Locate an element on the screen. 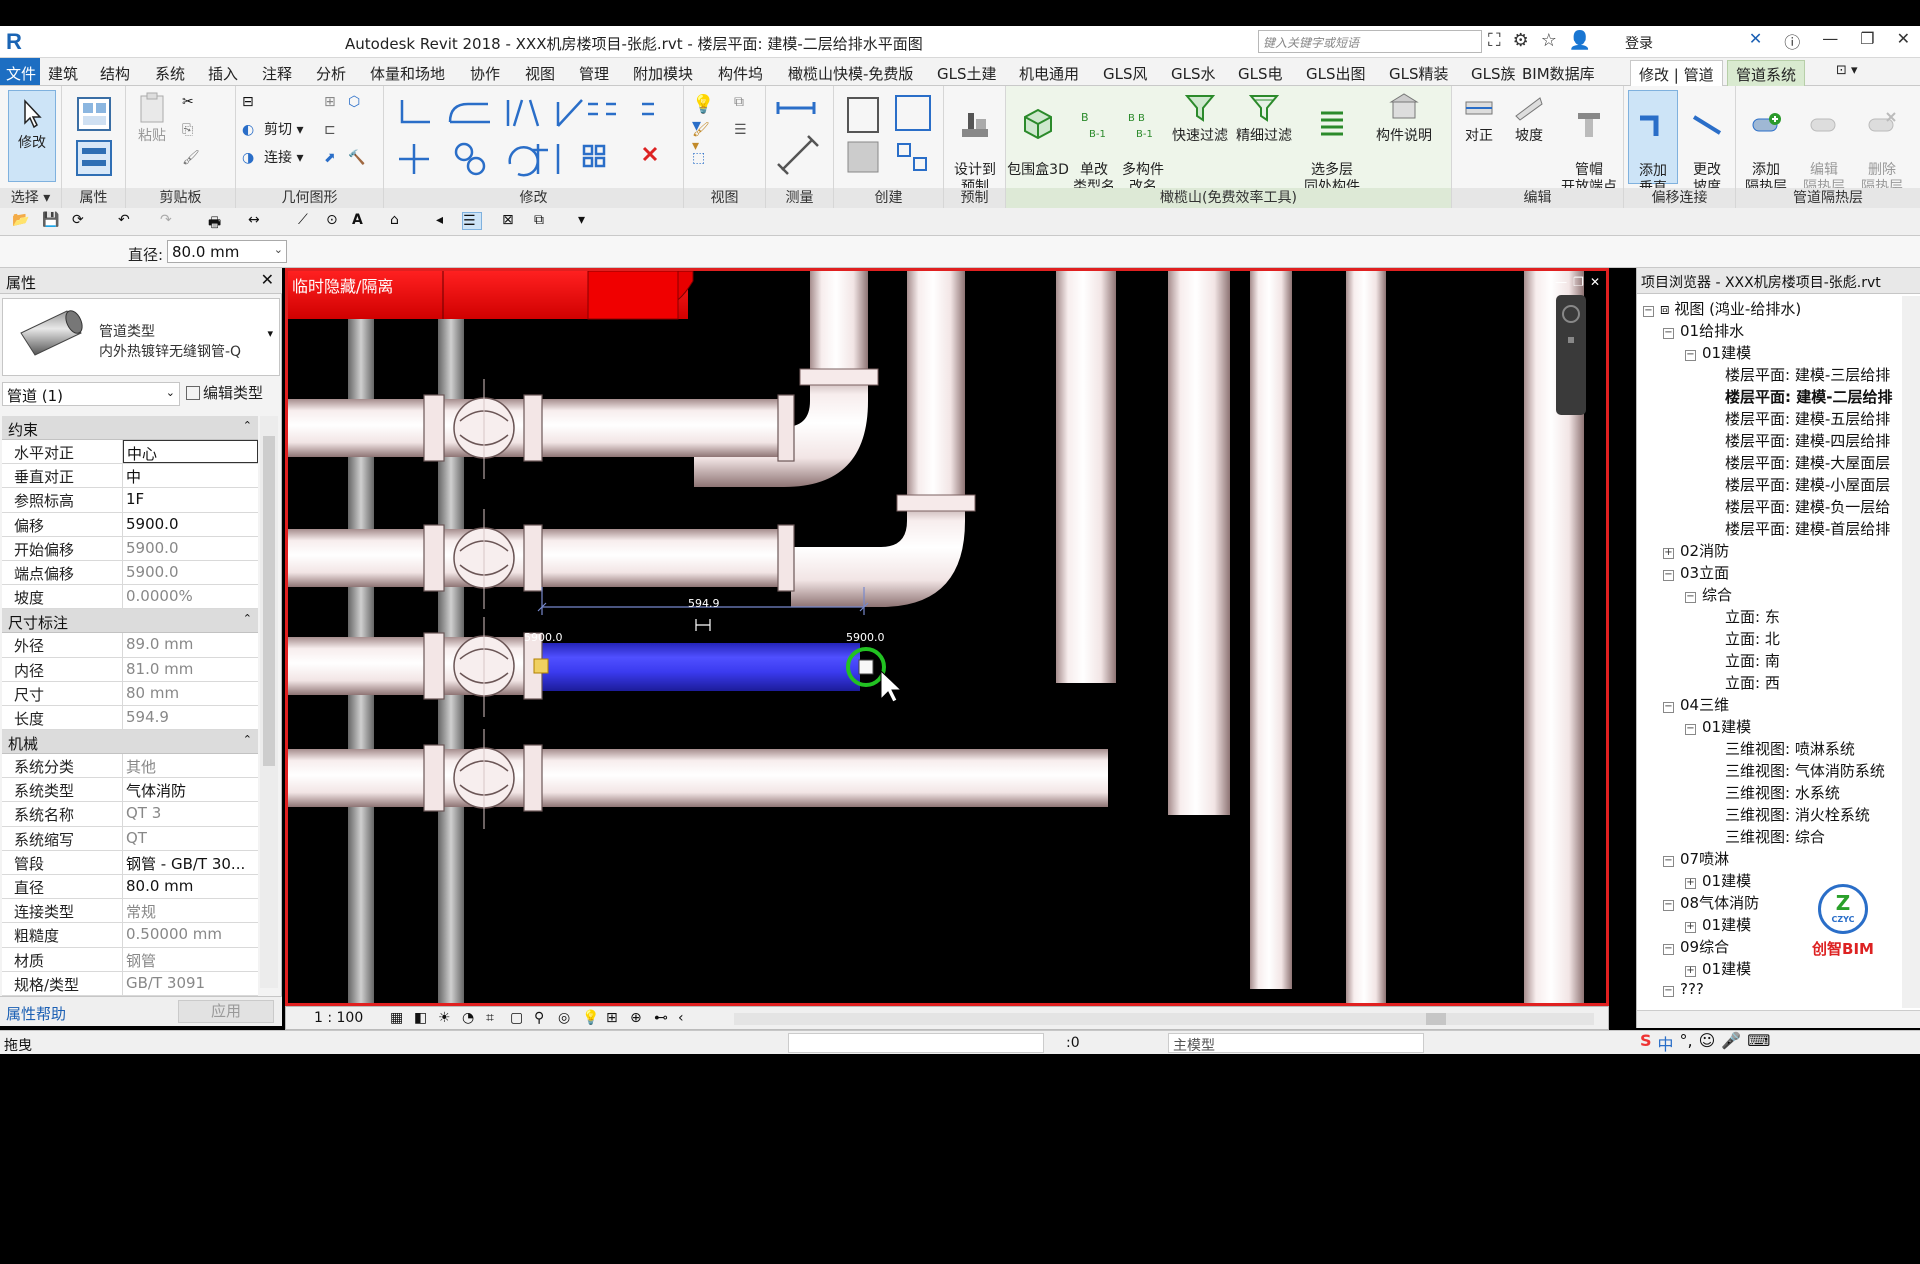  pipe-start-grip is located at coordinates (541, 666).